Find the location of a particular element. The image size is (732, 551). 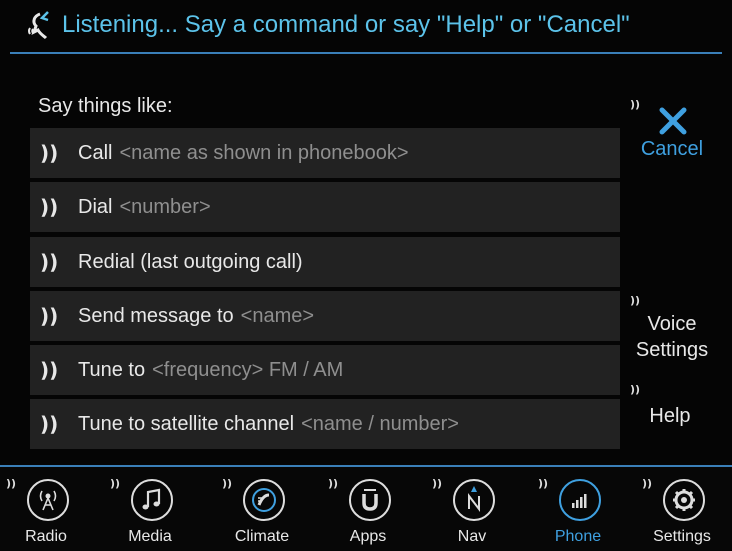

music-note-icon is located at coordinates (152, 500).